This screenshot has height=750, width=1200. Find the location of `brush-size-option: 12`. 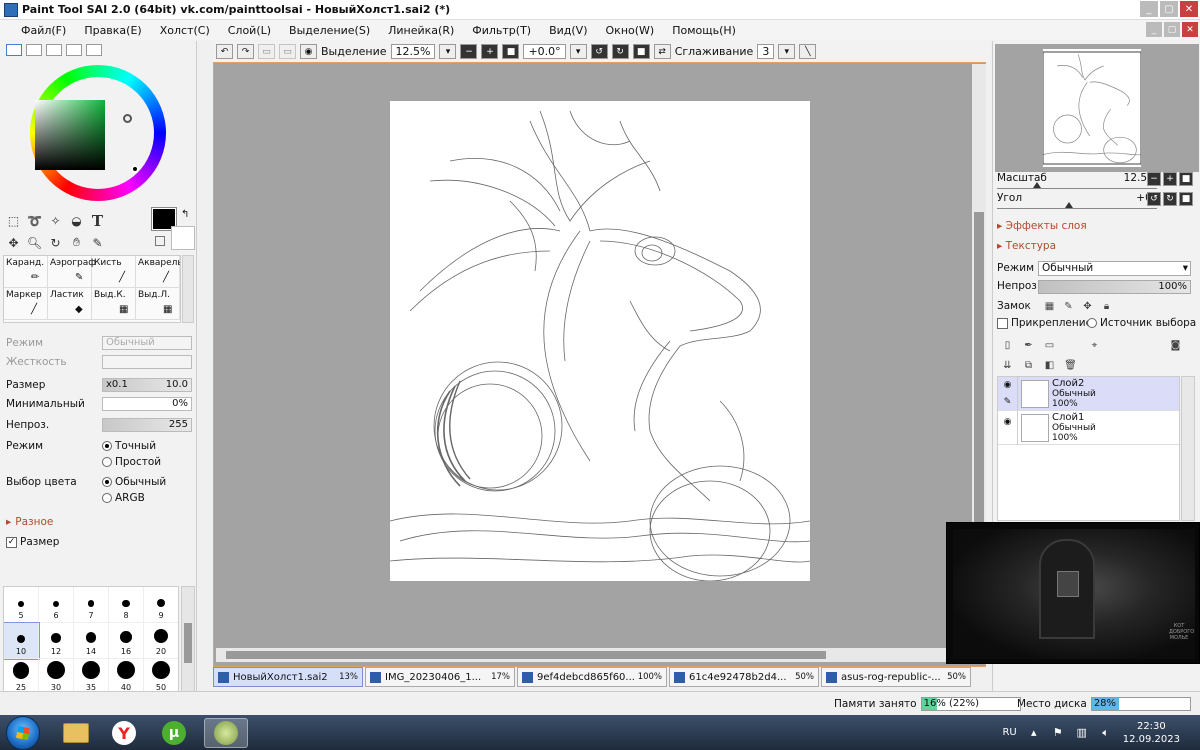

brush-size-option: 12 is located at coordinates (56, 641).